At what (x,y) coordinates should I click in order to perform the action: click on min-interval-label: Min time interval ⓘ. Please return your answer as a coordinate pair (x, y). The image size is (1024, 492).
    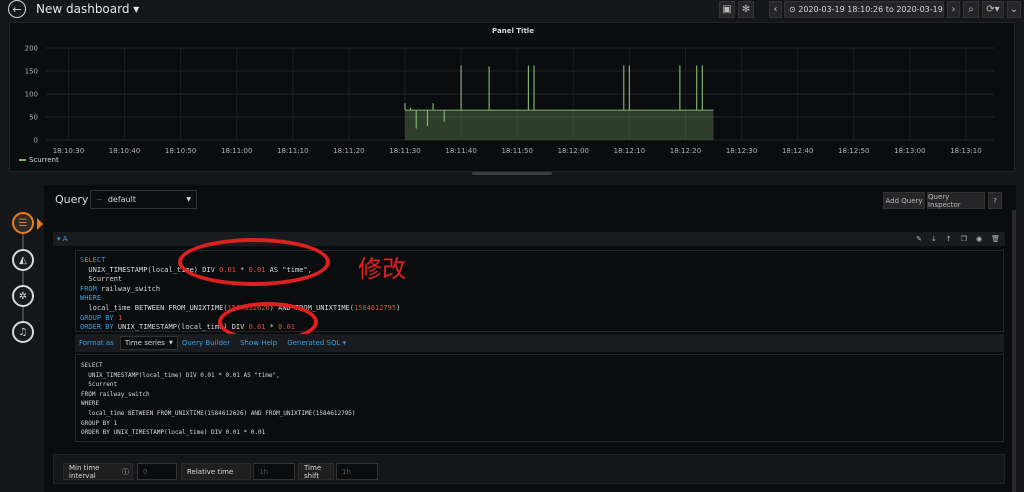
    Looking at the image, I should click on (98, 471).